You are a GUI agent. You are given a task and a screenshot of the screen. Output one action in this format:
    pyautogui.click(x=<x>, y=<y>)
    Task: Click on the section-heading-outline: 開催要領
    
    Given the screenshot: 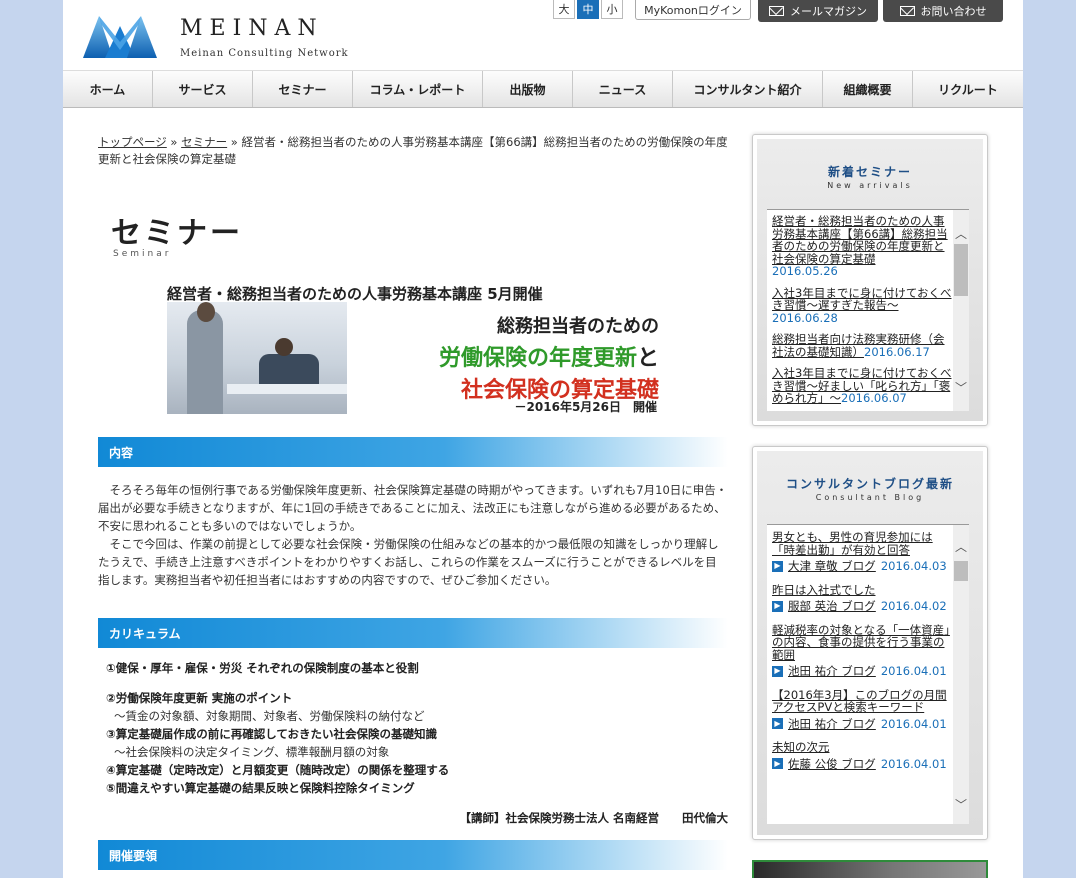 What is the action you would take?
    pyautogui.click(x=413, y=855)
    